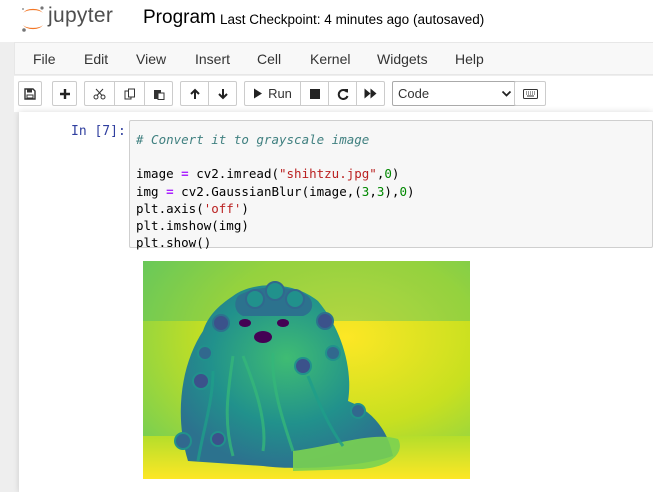 The image size is (653, 492). Describe the element at coordinates (33, 19) in the screenshot. I see `jupyter-logo-icon` at that location.